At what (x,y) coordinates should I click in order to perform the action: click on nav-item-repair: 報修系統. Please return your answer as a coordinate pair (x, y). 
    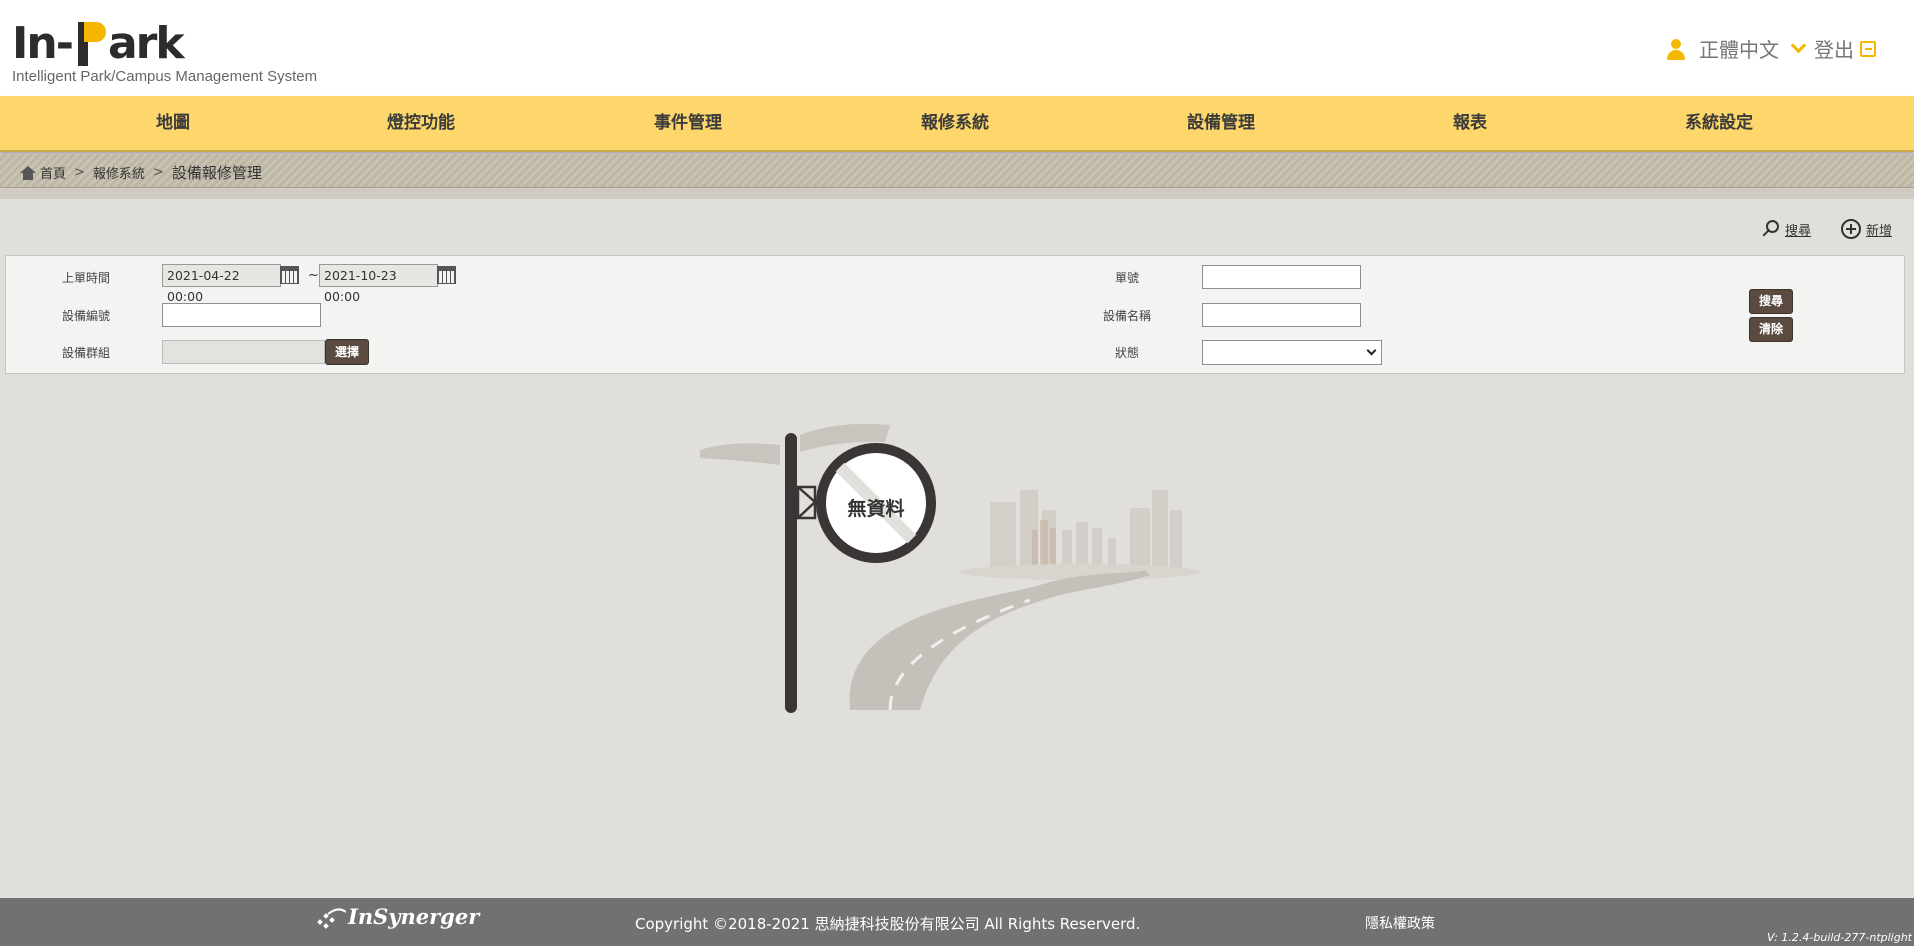
    Looking at the image, I should click on (955, 123).